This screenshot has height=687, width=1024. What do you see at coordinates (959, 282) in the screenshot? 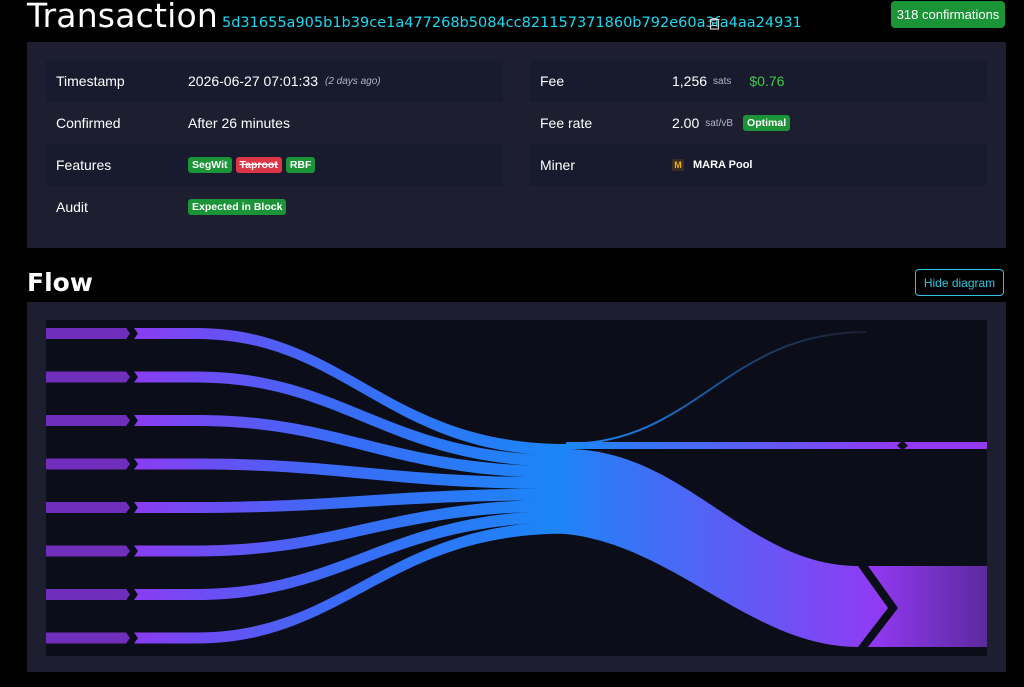
I see `hide-diagram-button: Hide diagram` at bounding box center [959, 282].